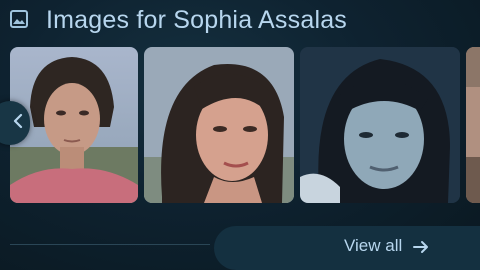  What do you see at coordinates (19, 19) in the screenshot?
I see `image-icon` at bounding box center [19, 19].